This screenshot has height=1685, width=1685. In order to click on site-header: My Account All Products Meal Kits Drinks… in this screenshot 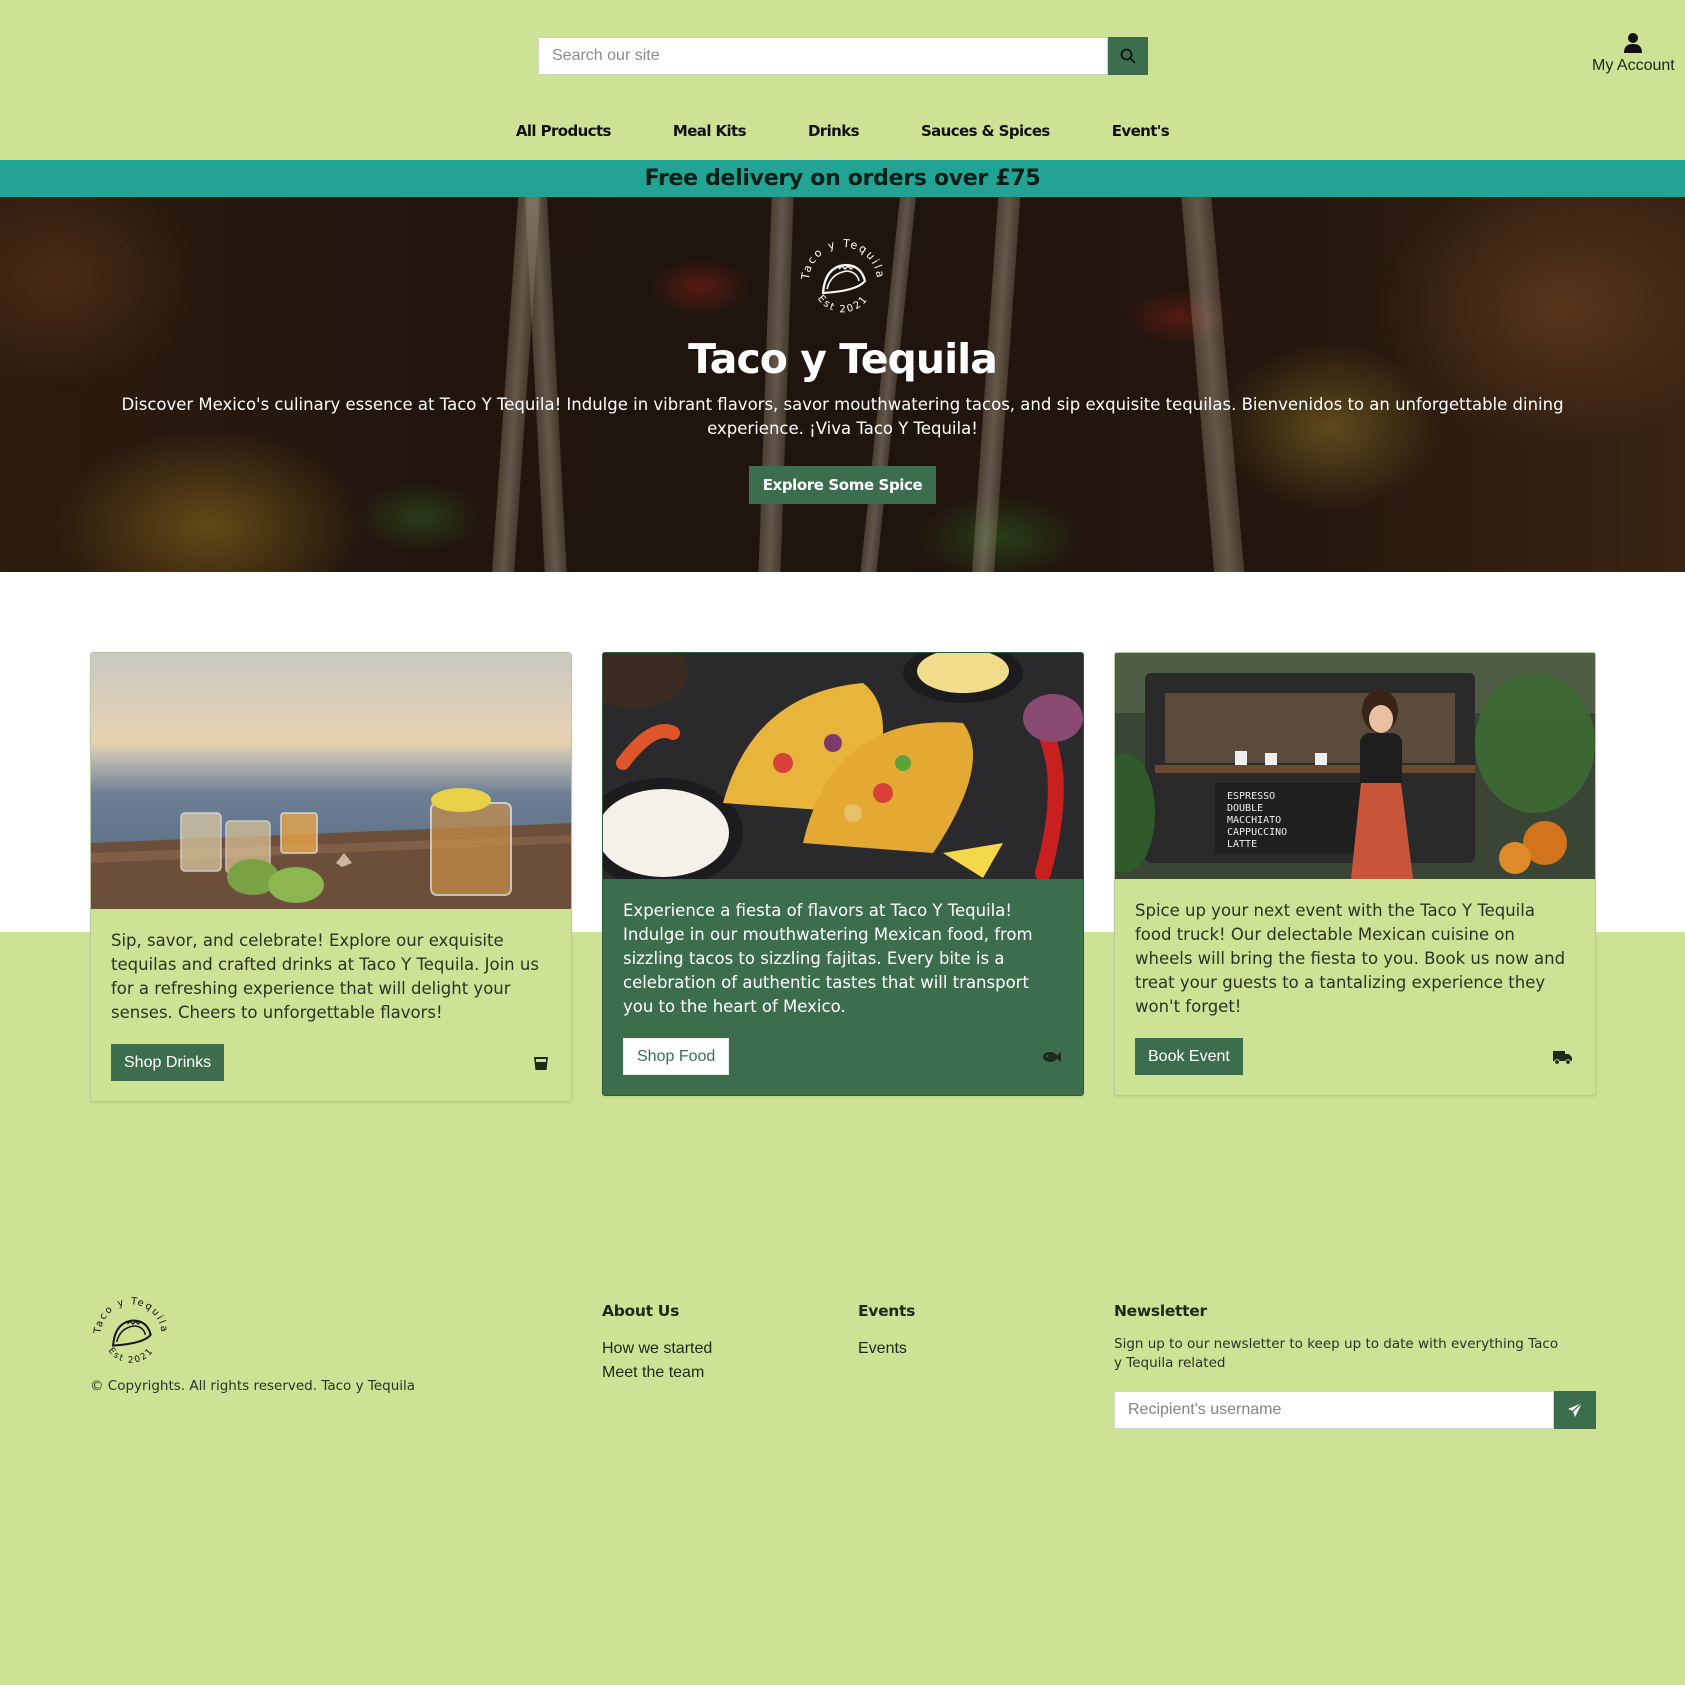, I will do `click(842, 80)`.